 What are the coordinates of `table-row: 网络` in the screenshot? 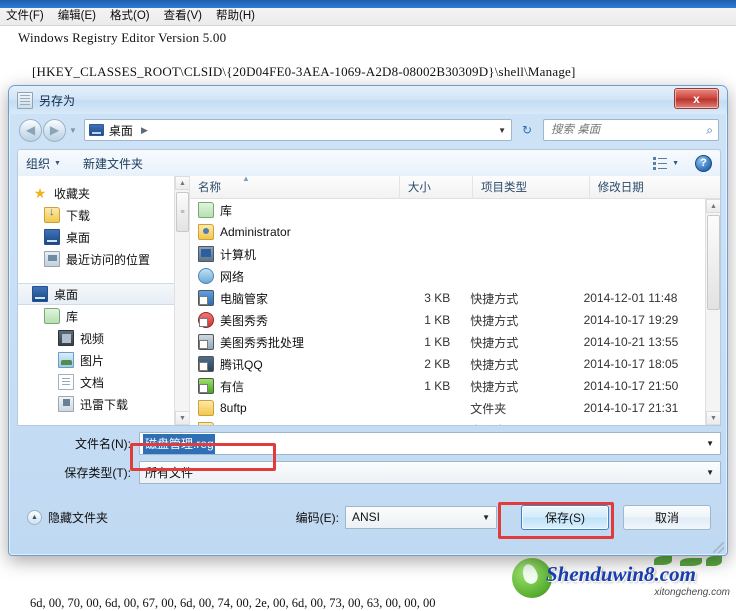 It's located at (447, 276).